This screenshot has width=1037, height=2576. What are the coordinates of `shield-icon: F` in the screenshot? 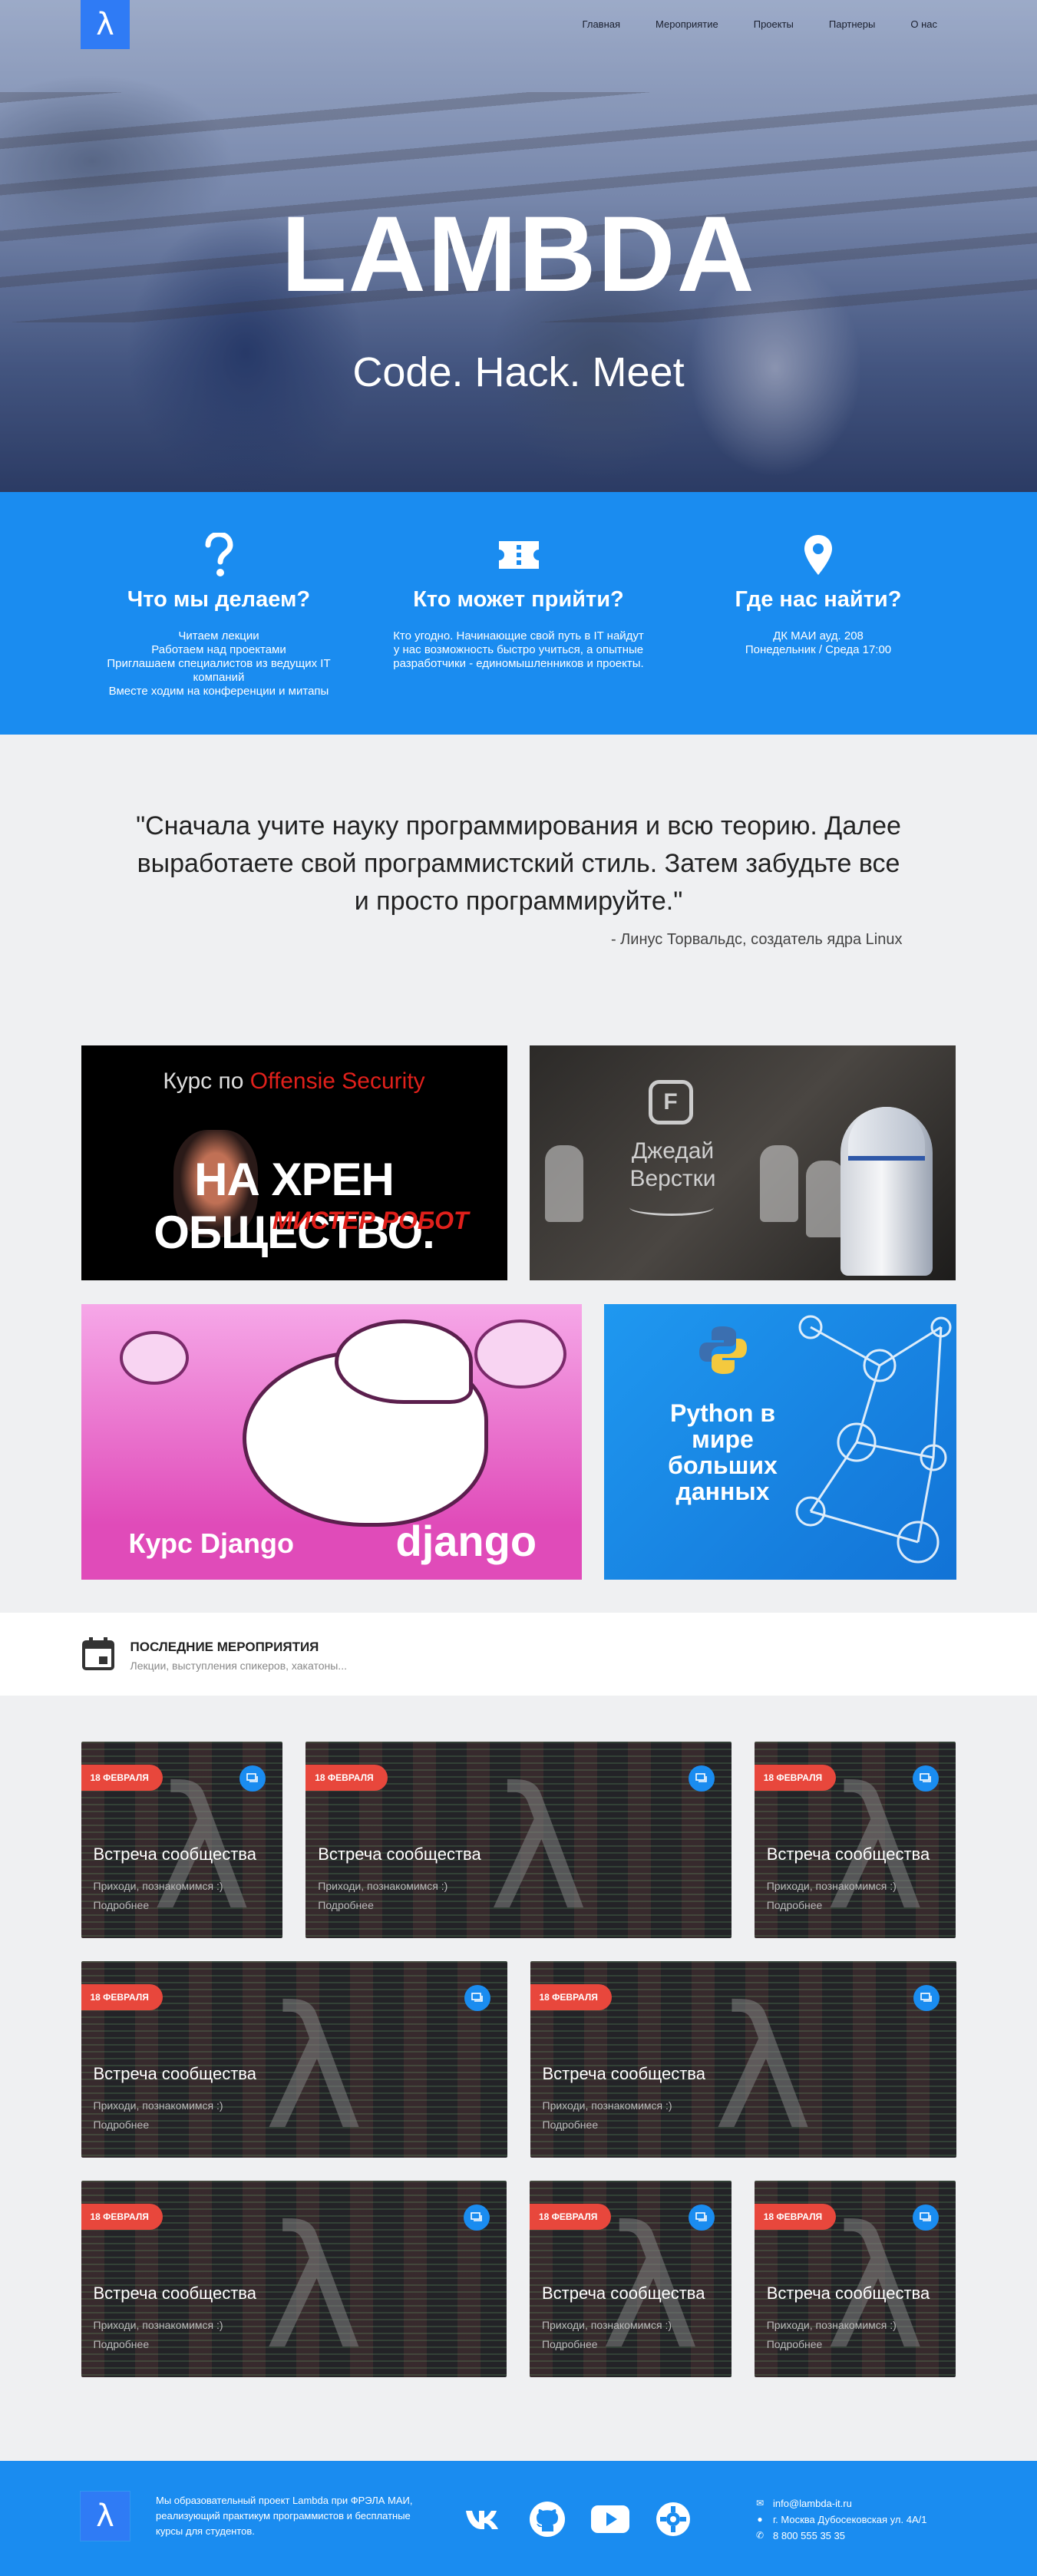 It's located at (670, 1102).